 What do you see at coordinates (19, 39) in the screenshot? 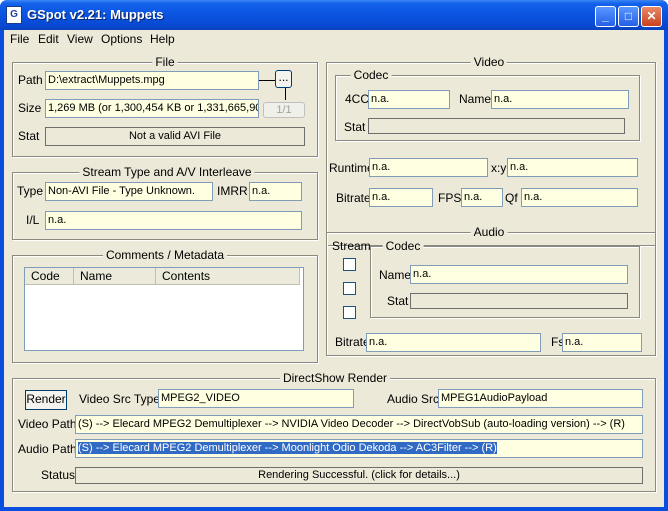
I see `menu-file: File` at bounding box center [19, 39].